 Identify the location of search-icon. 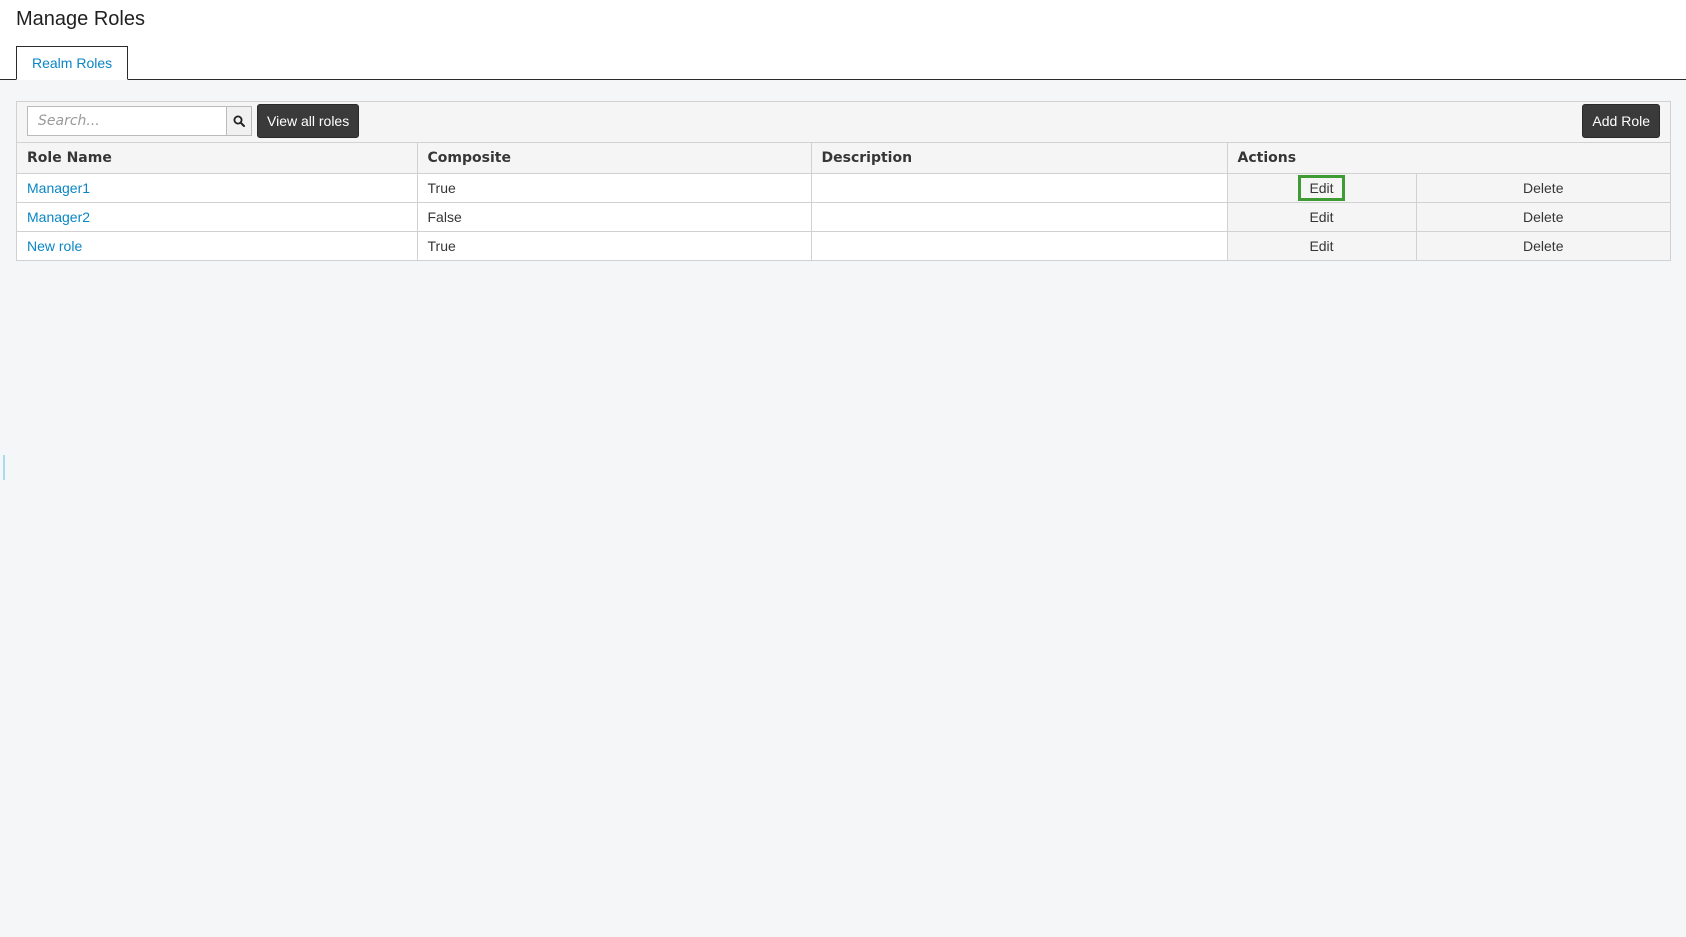
(239, 121).